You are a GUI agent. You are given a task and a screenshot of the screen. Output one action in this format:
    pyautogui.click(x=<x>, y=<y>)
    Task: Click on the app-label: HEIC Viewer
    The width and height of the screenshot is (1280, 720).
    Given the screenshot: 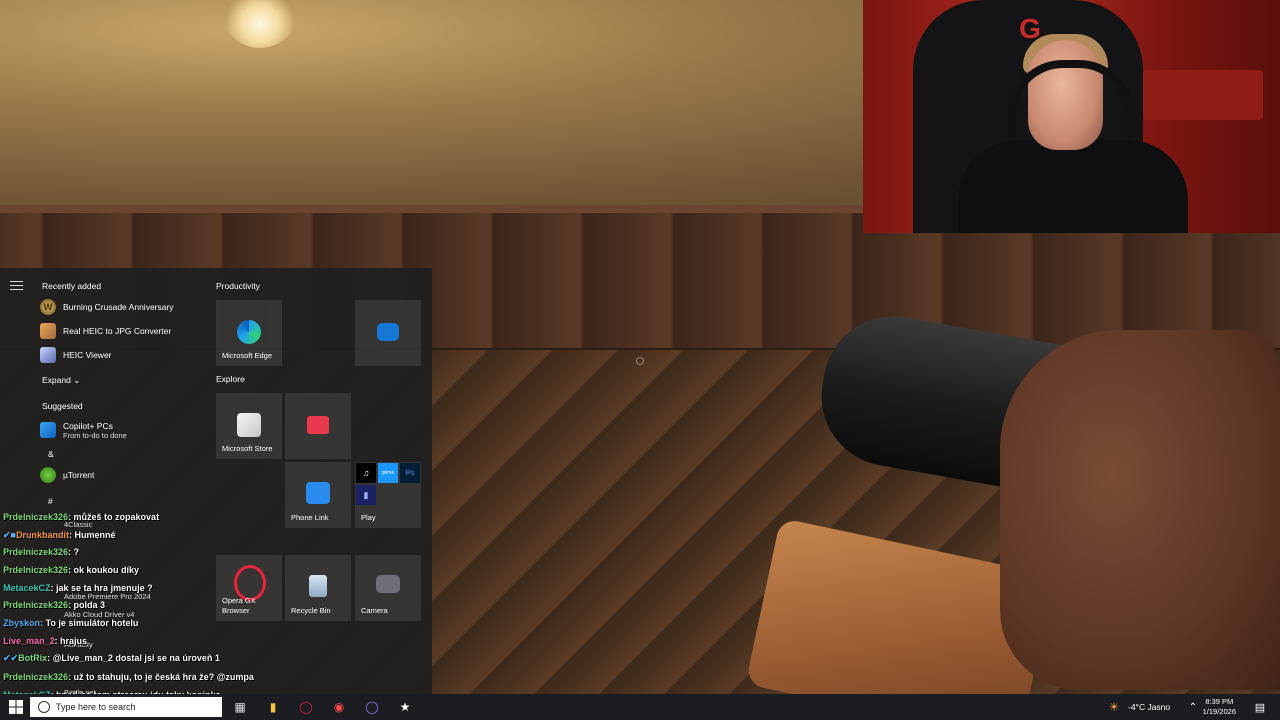 What is the action you would take?
    pyautogui.click(x=87, y=355)
    